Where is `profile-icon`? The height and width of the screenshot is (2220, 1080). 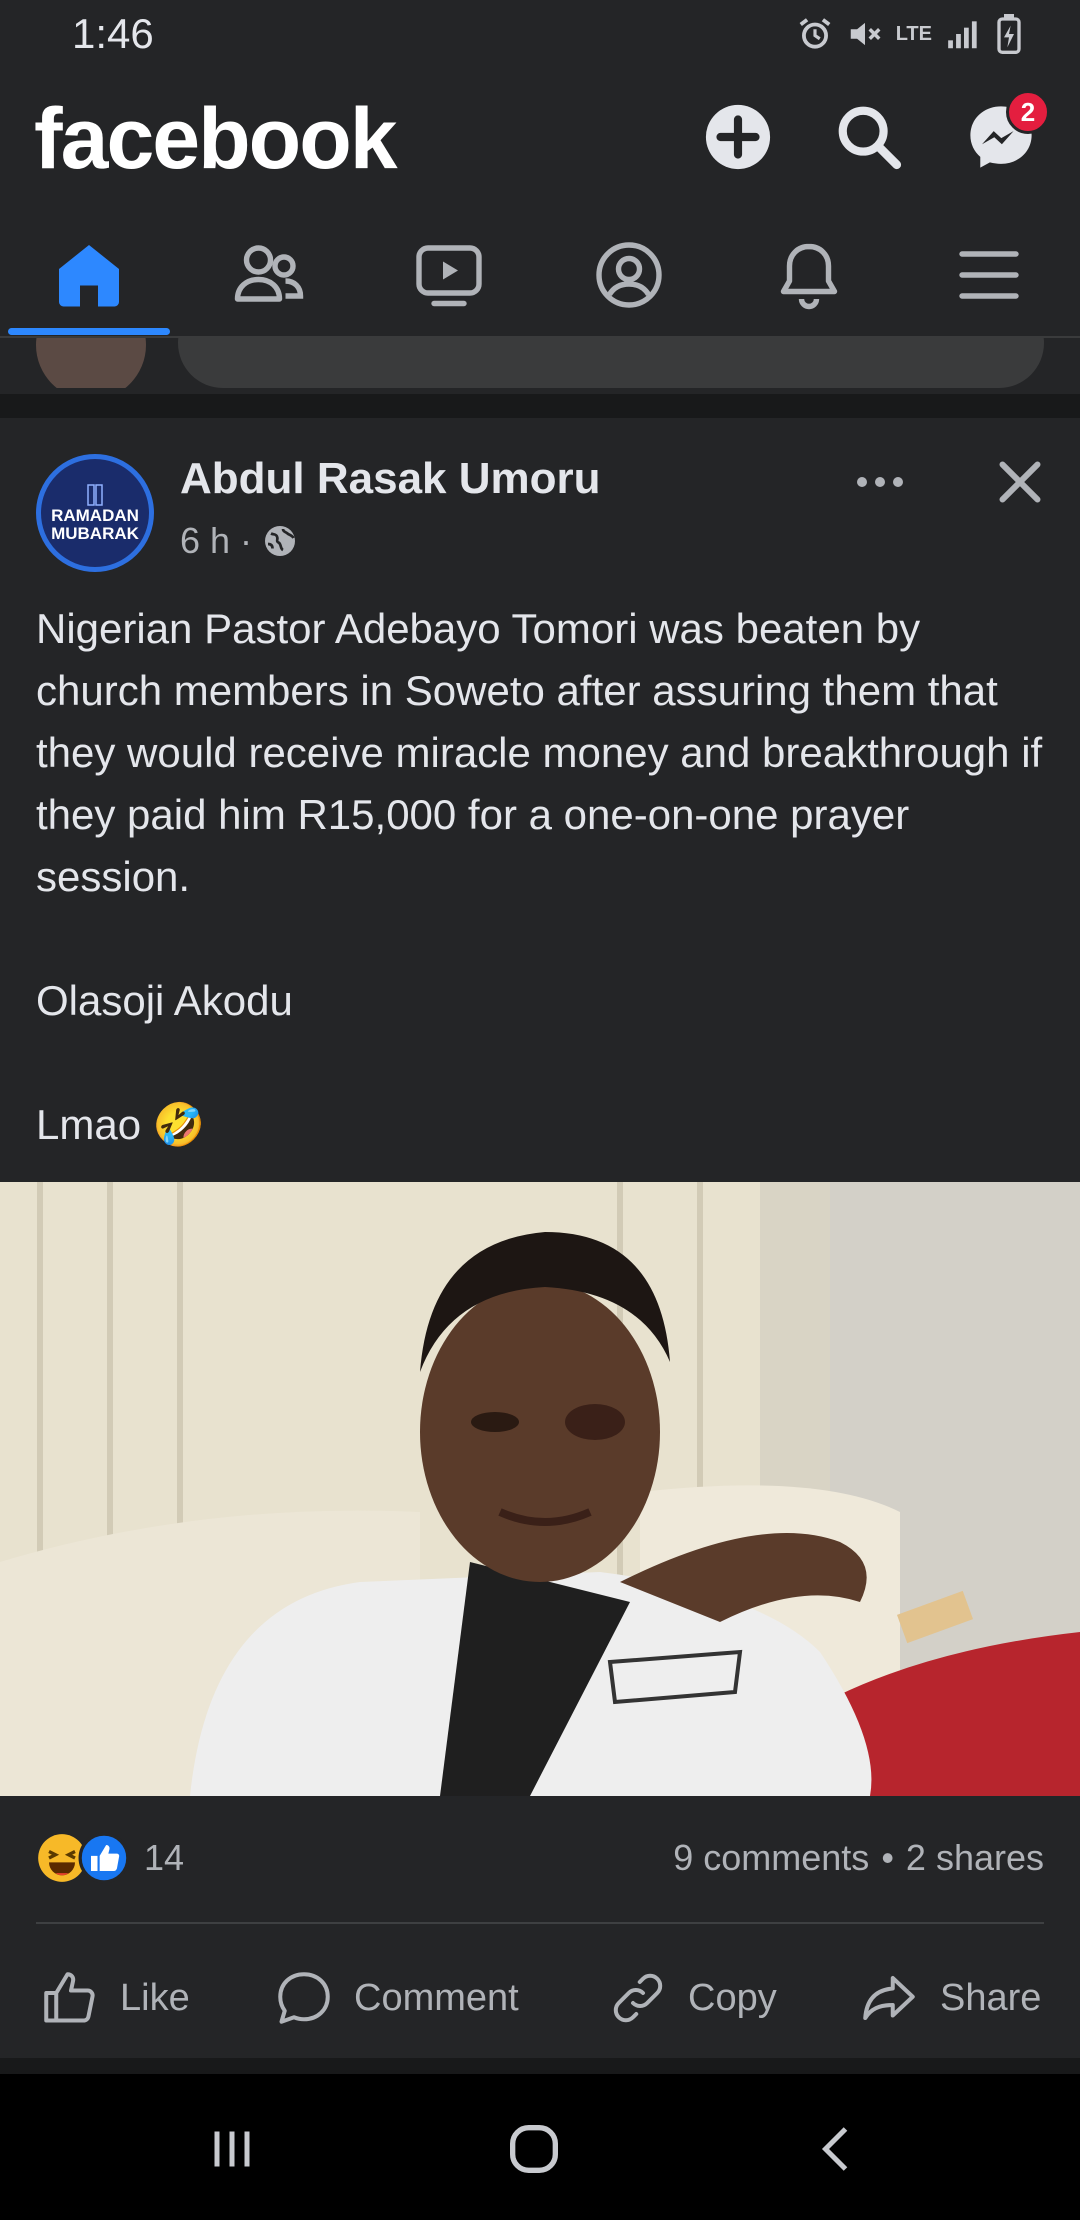 profile-icon is located at coordinates (629, 275).